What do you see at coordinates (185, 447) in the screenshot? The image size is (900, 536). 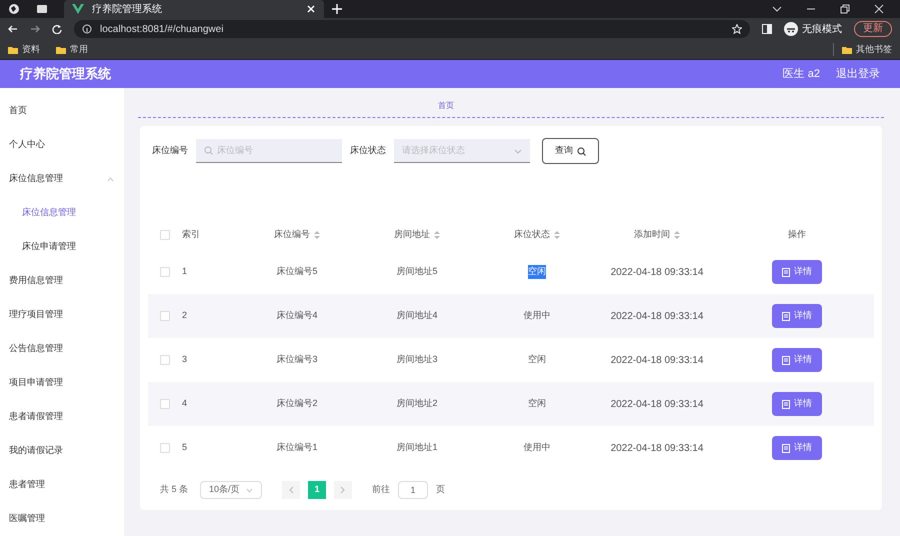 I see `table-cell-text: 5` at bounding box center [185, 447].